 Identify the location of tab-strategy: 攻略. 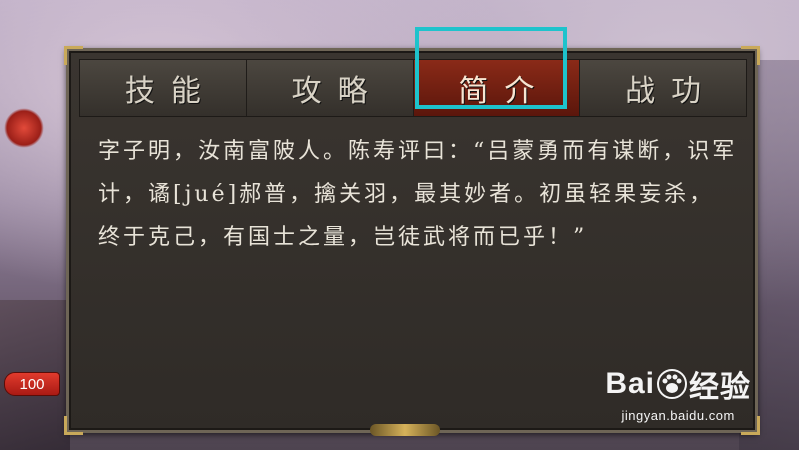
(330, 88).